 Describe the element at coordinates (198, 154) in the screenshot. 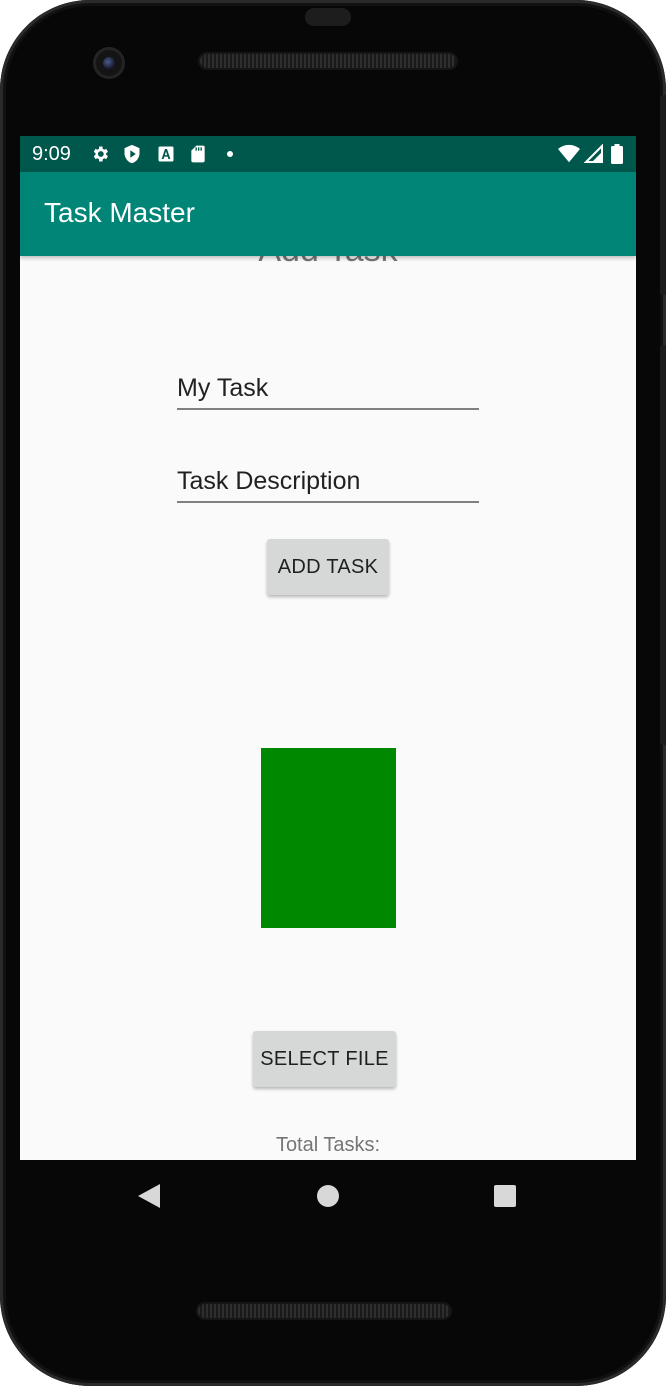

I see `sd-card-icon` at that location.